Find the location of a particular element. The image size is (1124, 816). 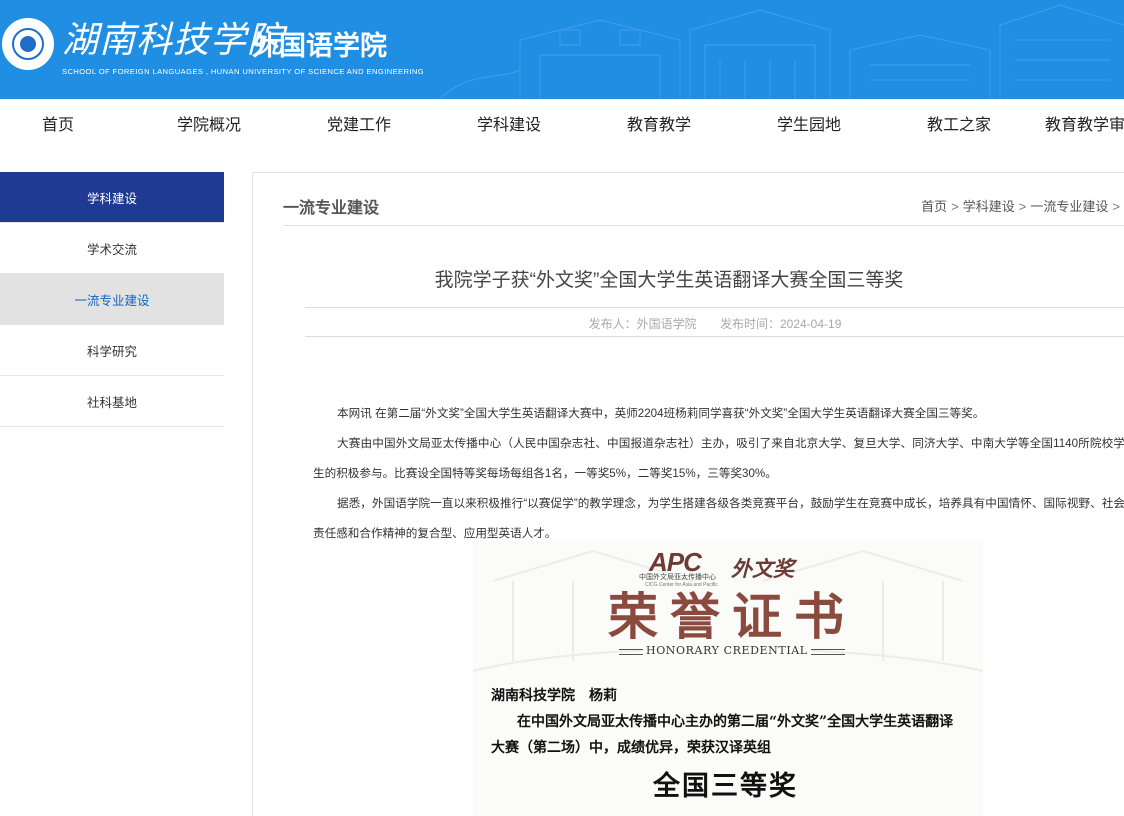

section-divider is located at coordinates (703, 225).